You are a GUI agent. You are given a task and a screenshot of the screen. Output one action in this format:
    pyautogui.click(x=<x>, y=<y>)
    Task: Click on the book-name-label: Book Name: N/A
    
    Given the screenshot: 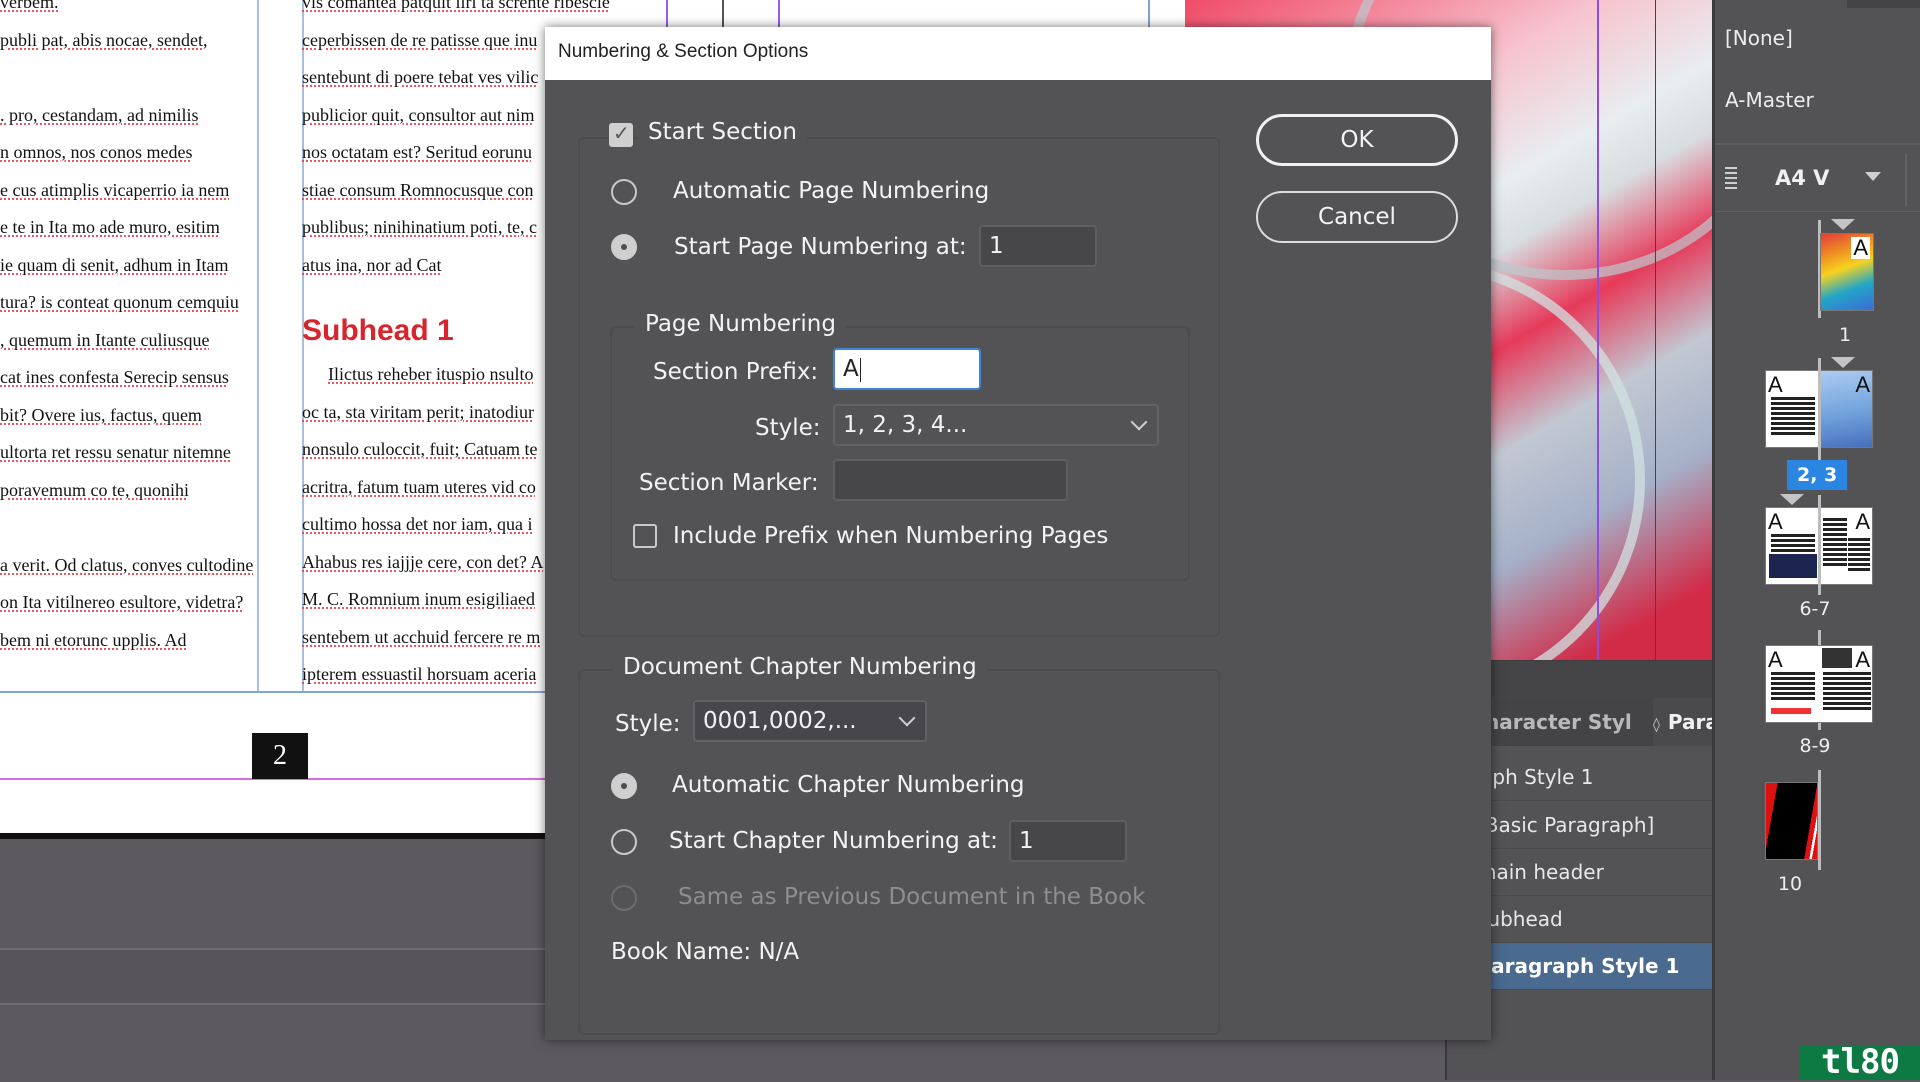 What is the action you would take?
    pyautogui.click(x=705, y=952)
    